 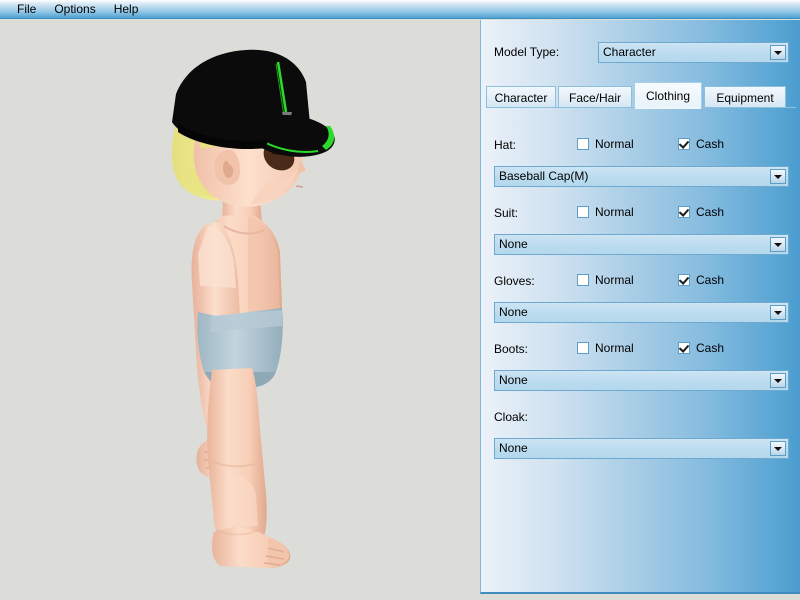 I want to click on hat-combobox: Baseball Cap(M), so click(x=641, y=176).